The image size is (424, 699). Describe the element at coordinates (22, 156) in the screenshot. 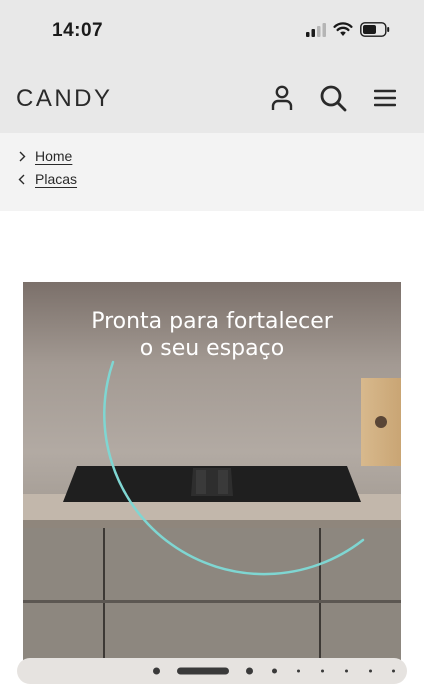

I see `chevron-right-icon` at that location.